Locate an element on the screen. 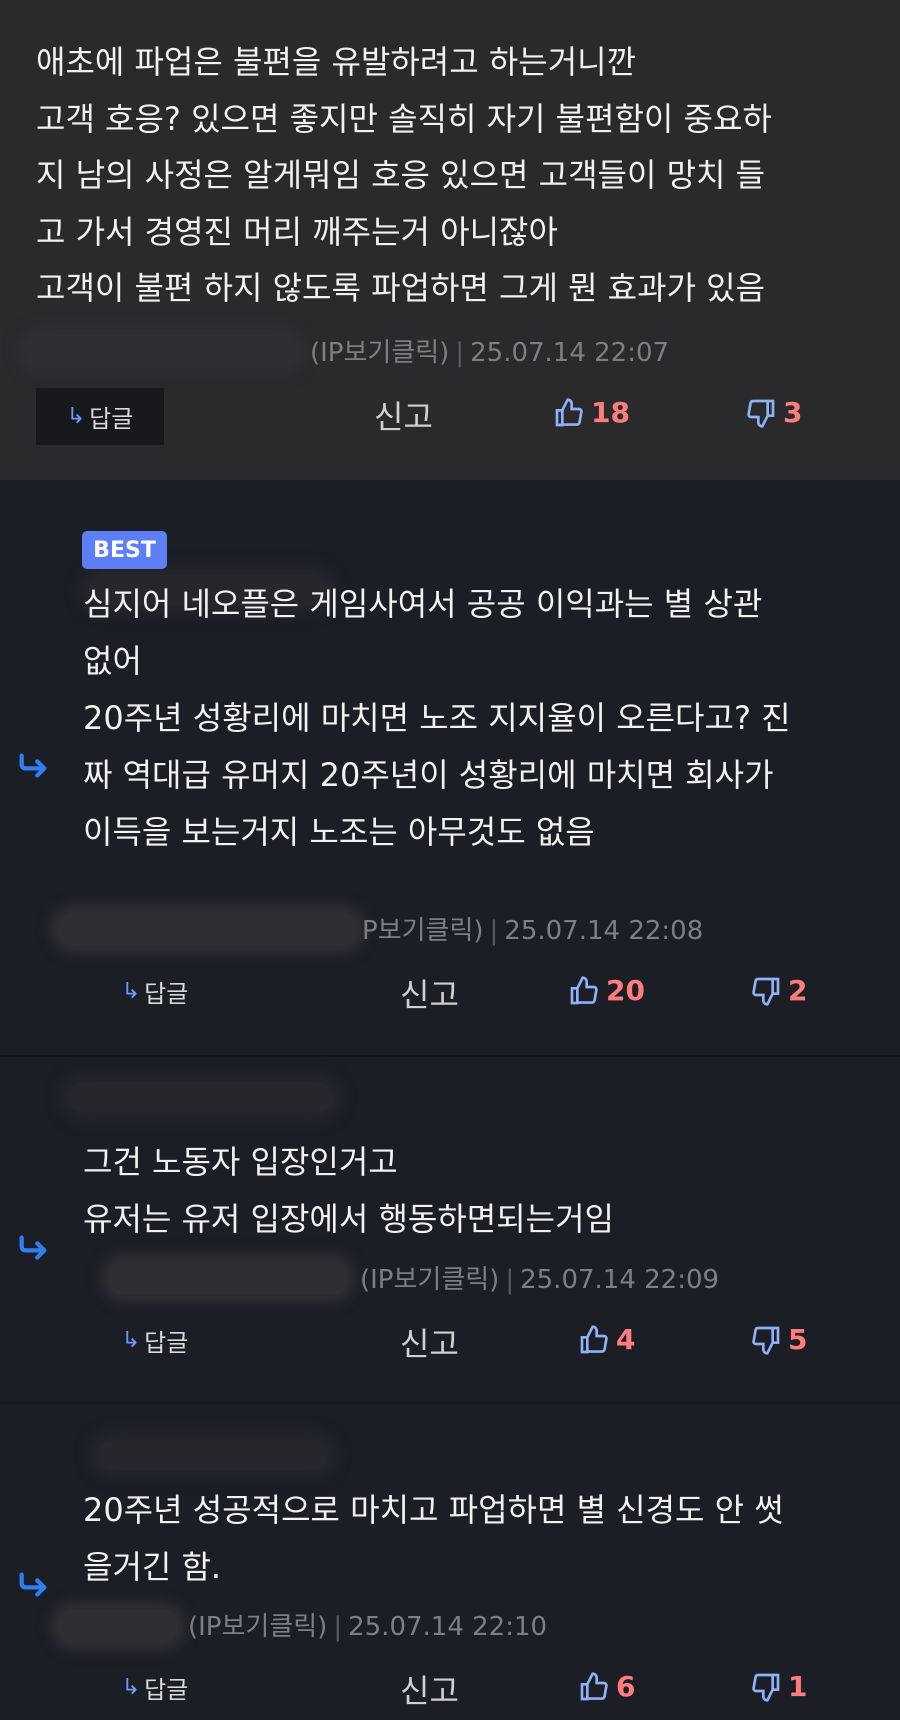 The image size is (900, 1720). downvote-button: 1 is located at coordinates (778, 1686).